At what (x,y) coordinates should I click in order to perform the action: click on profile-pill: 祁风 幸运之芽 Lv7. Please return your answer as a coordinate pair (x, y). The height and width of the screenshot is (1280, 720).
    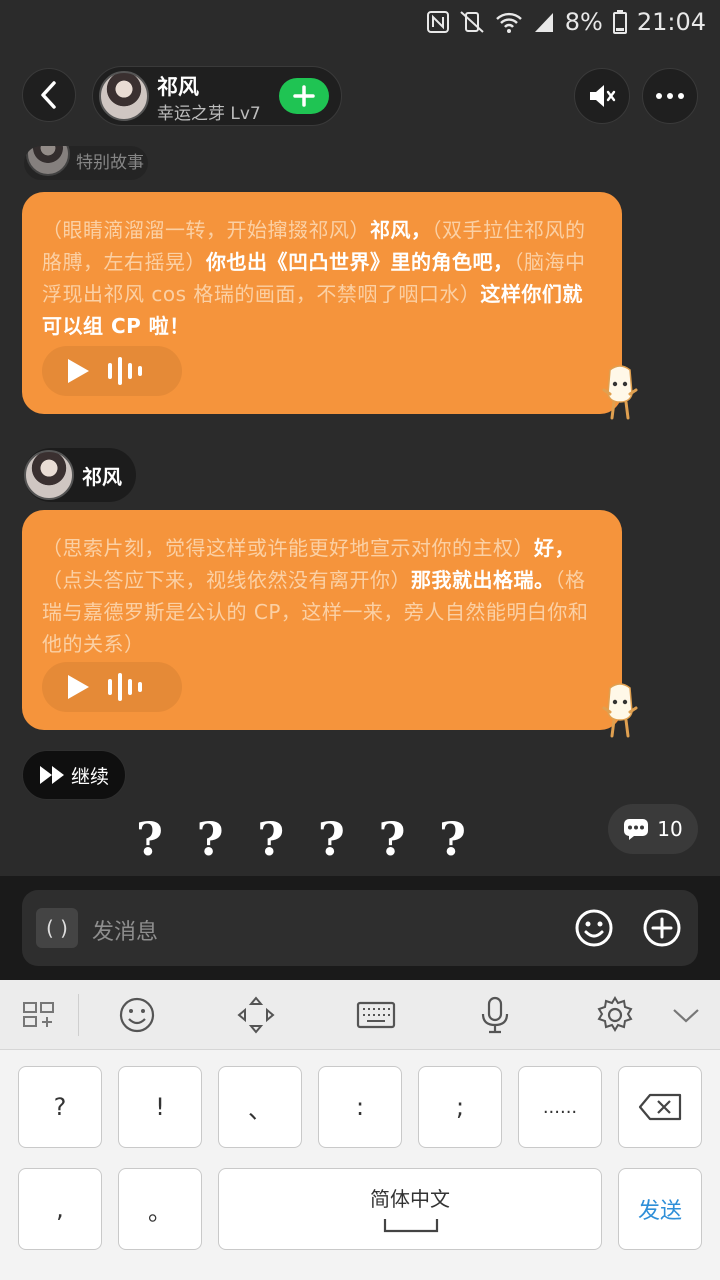
    Looking at the image, I should click on (217, 96).